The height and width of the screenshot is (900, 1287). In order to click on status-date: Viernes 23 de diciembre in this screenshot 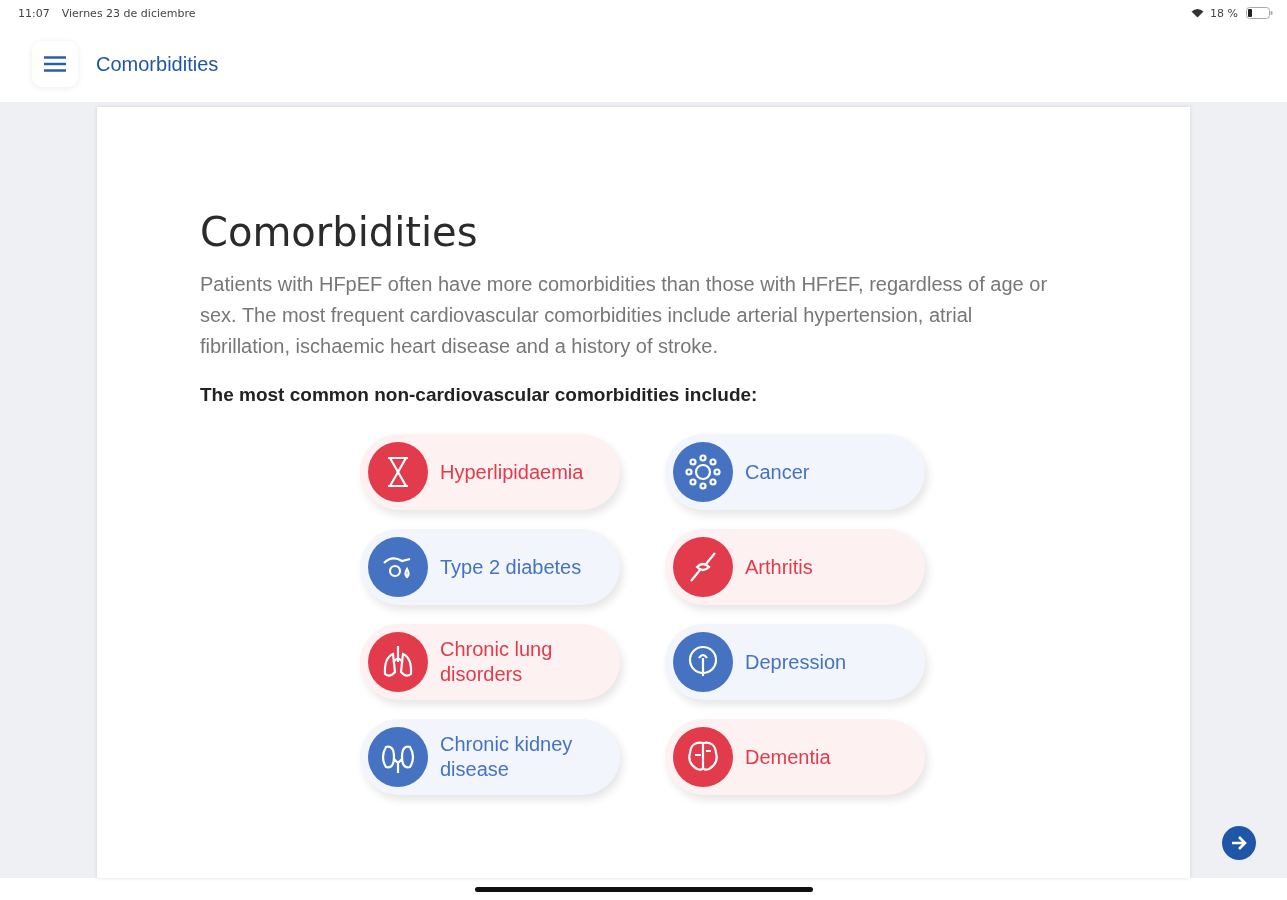, I will do `click(128, 13)`.